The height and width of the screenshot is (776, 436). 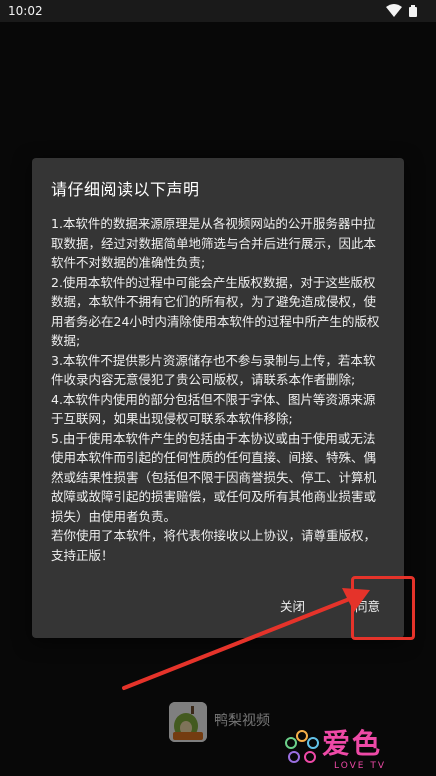 What do you see at coordinates (125, 189) in the screenshot?
I see `dialog-title: 请仔细阅读以下声明` at bounding box center [125, 189].